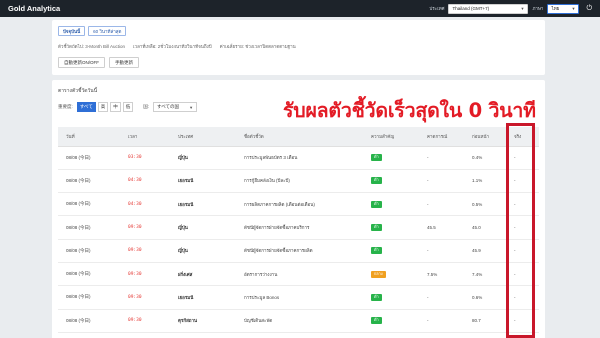 This screenshot has height=338, width=600. I want to click on header-indicator-name: ชื่อตัวชี้วัด, so click(299, 137).